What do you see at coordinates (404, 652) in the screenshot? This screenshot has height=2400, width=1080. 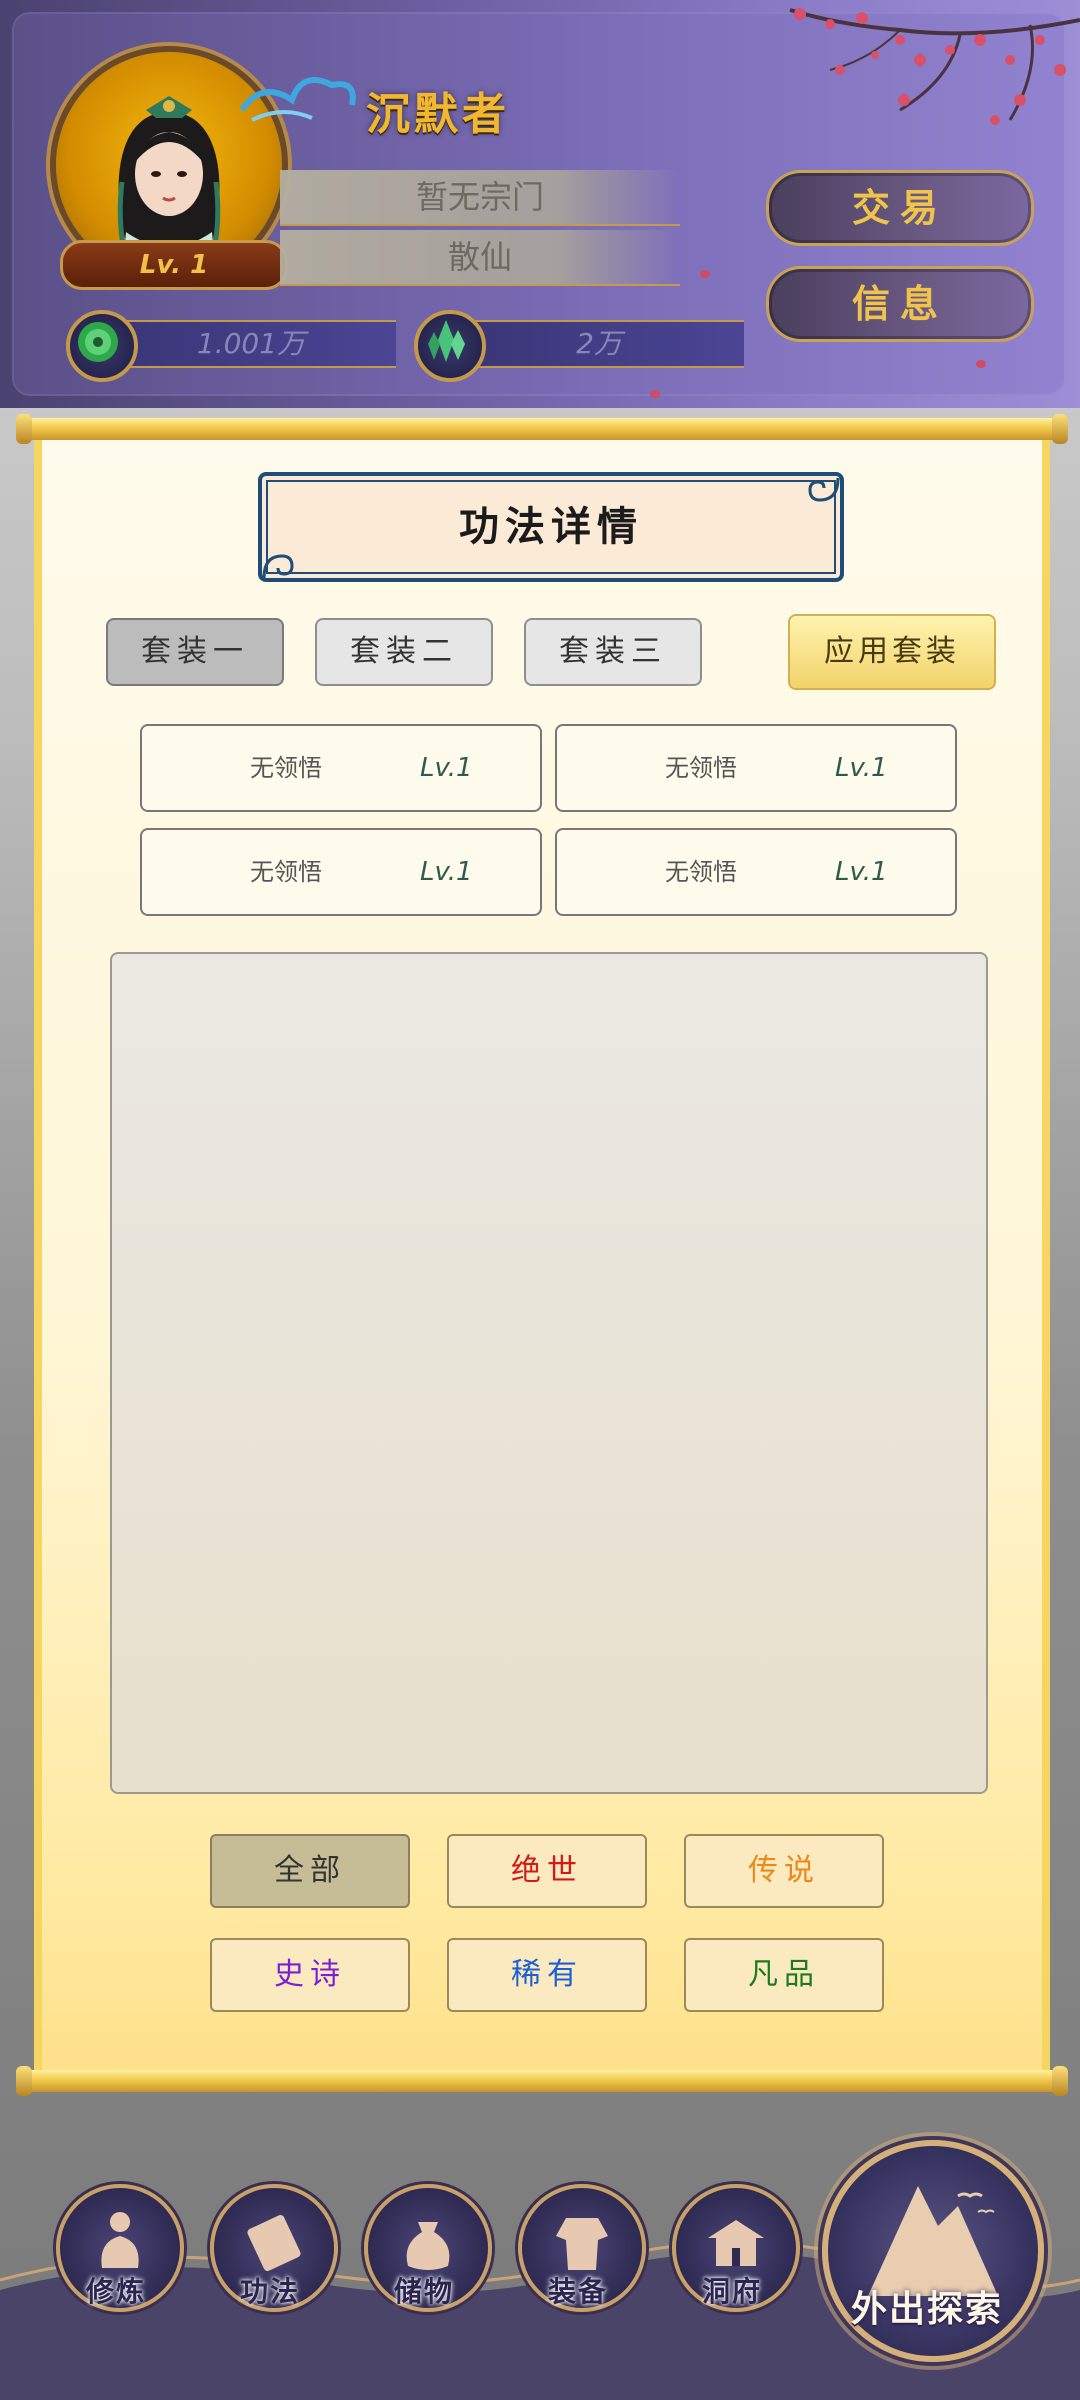 I see `set-tab-2: 套装二` at bounding box center [404, 652].